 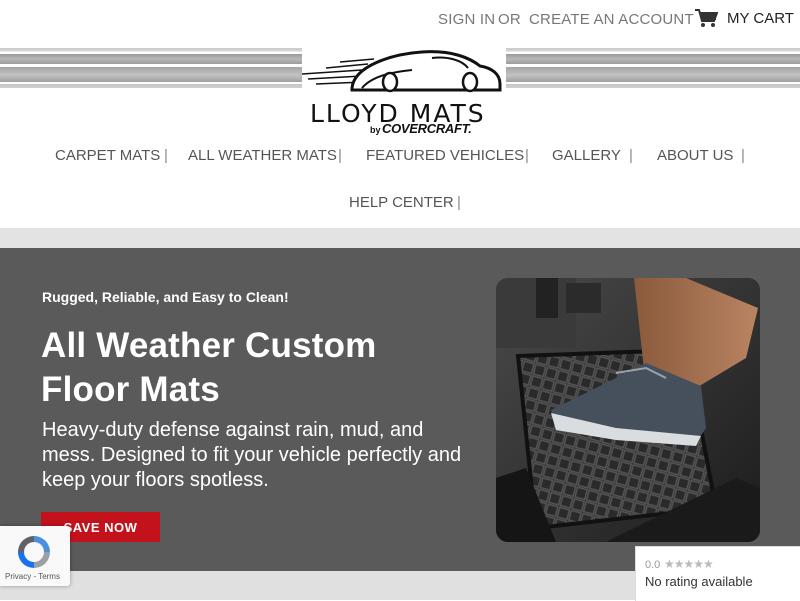 What do you see at coordinates (706, 18) in the screenshot?
I see `cart-icon` at bounding box center [706, 18].